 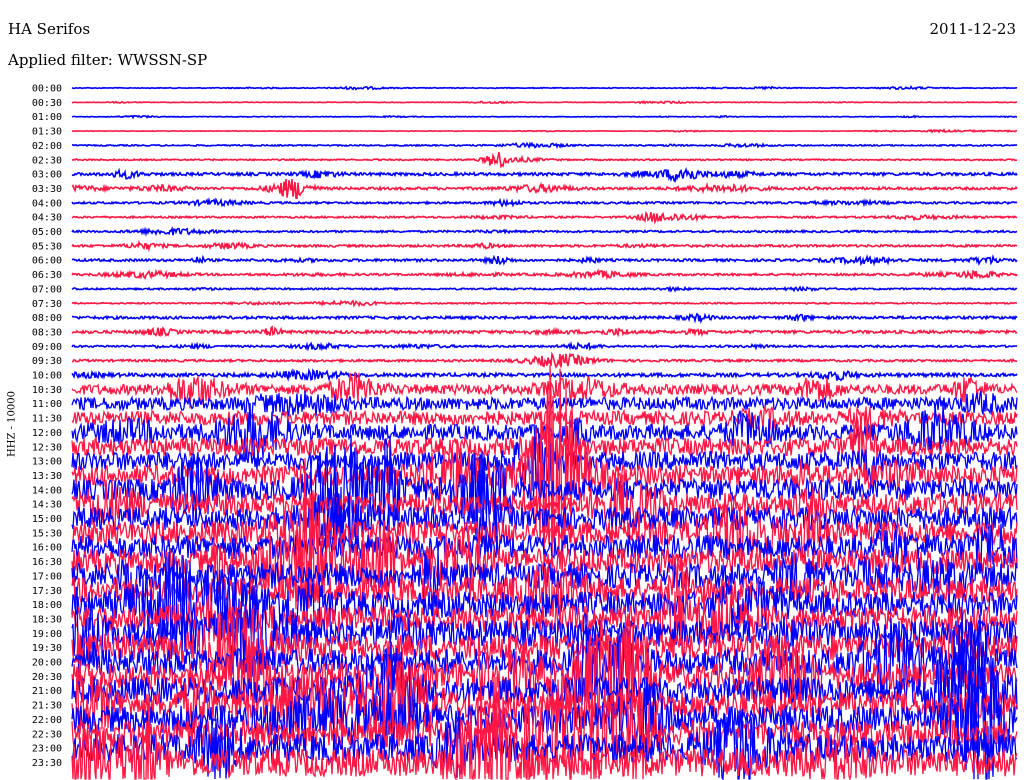 What do you see at coordinates (47, 576) in the screenshot?
I see `time-tick-label: 17:00` at bounding box center [47, 576].